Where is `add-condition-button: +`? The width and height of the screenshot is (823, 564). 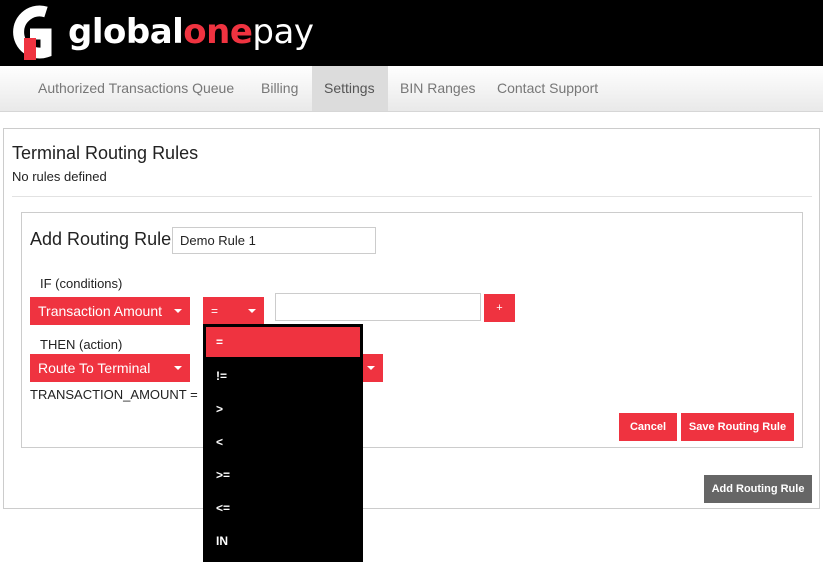
add-condition-button: + is located at coordinates (499, 308).